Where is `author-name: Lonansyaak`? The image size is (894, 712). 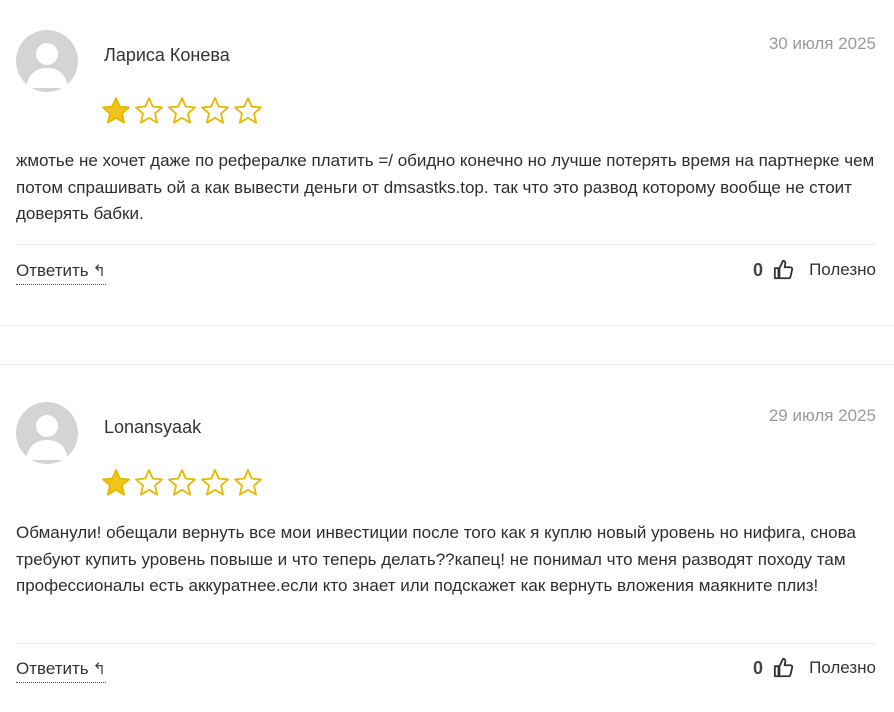
author-name: Lonansyaak is located at coordinates (153, 427).